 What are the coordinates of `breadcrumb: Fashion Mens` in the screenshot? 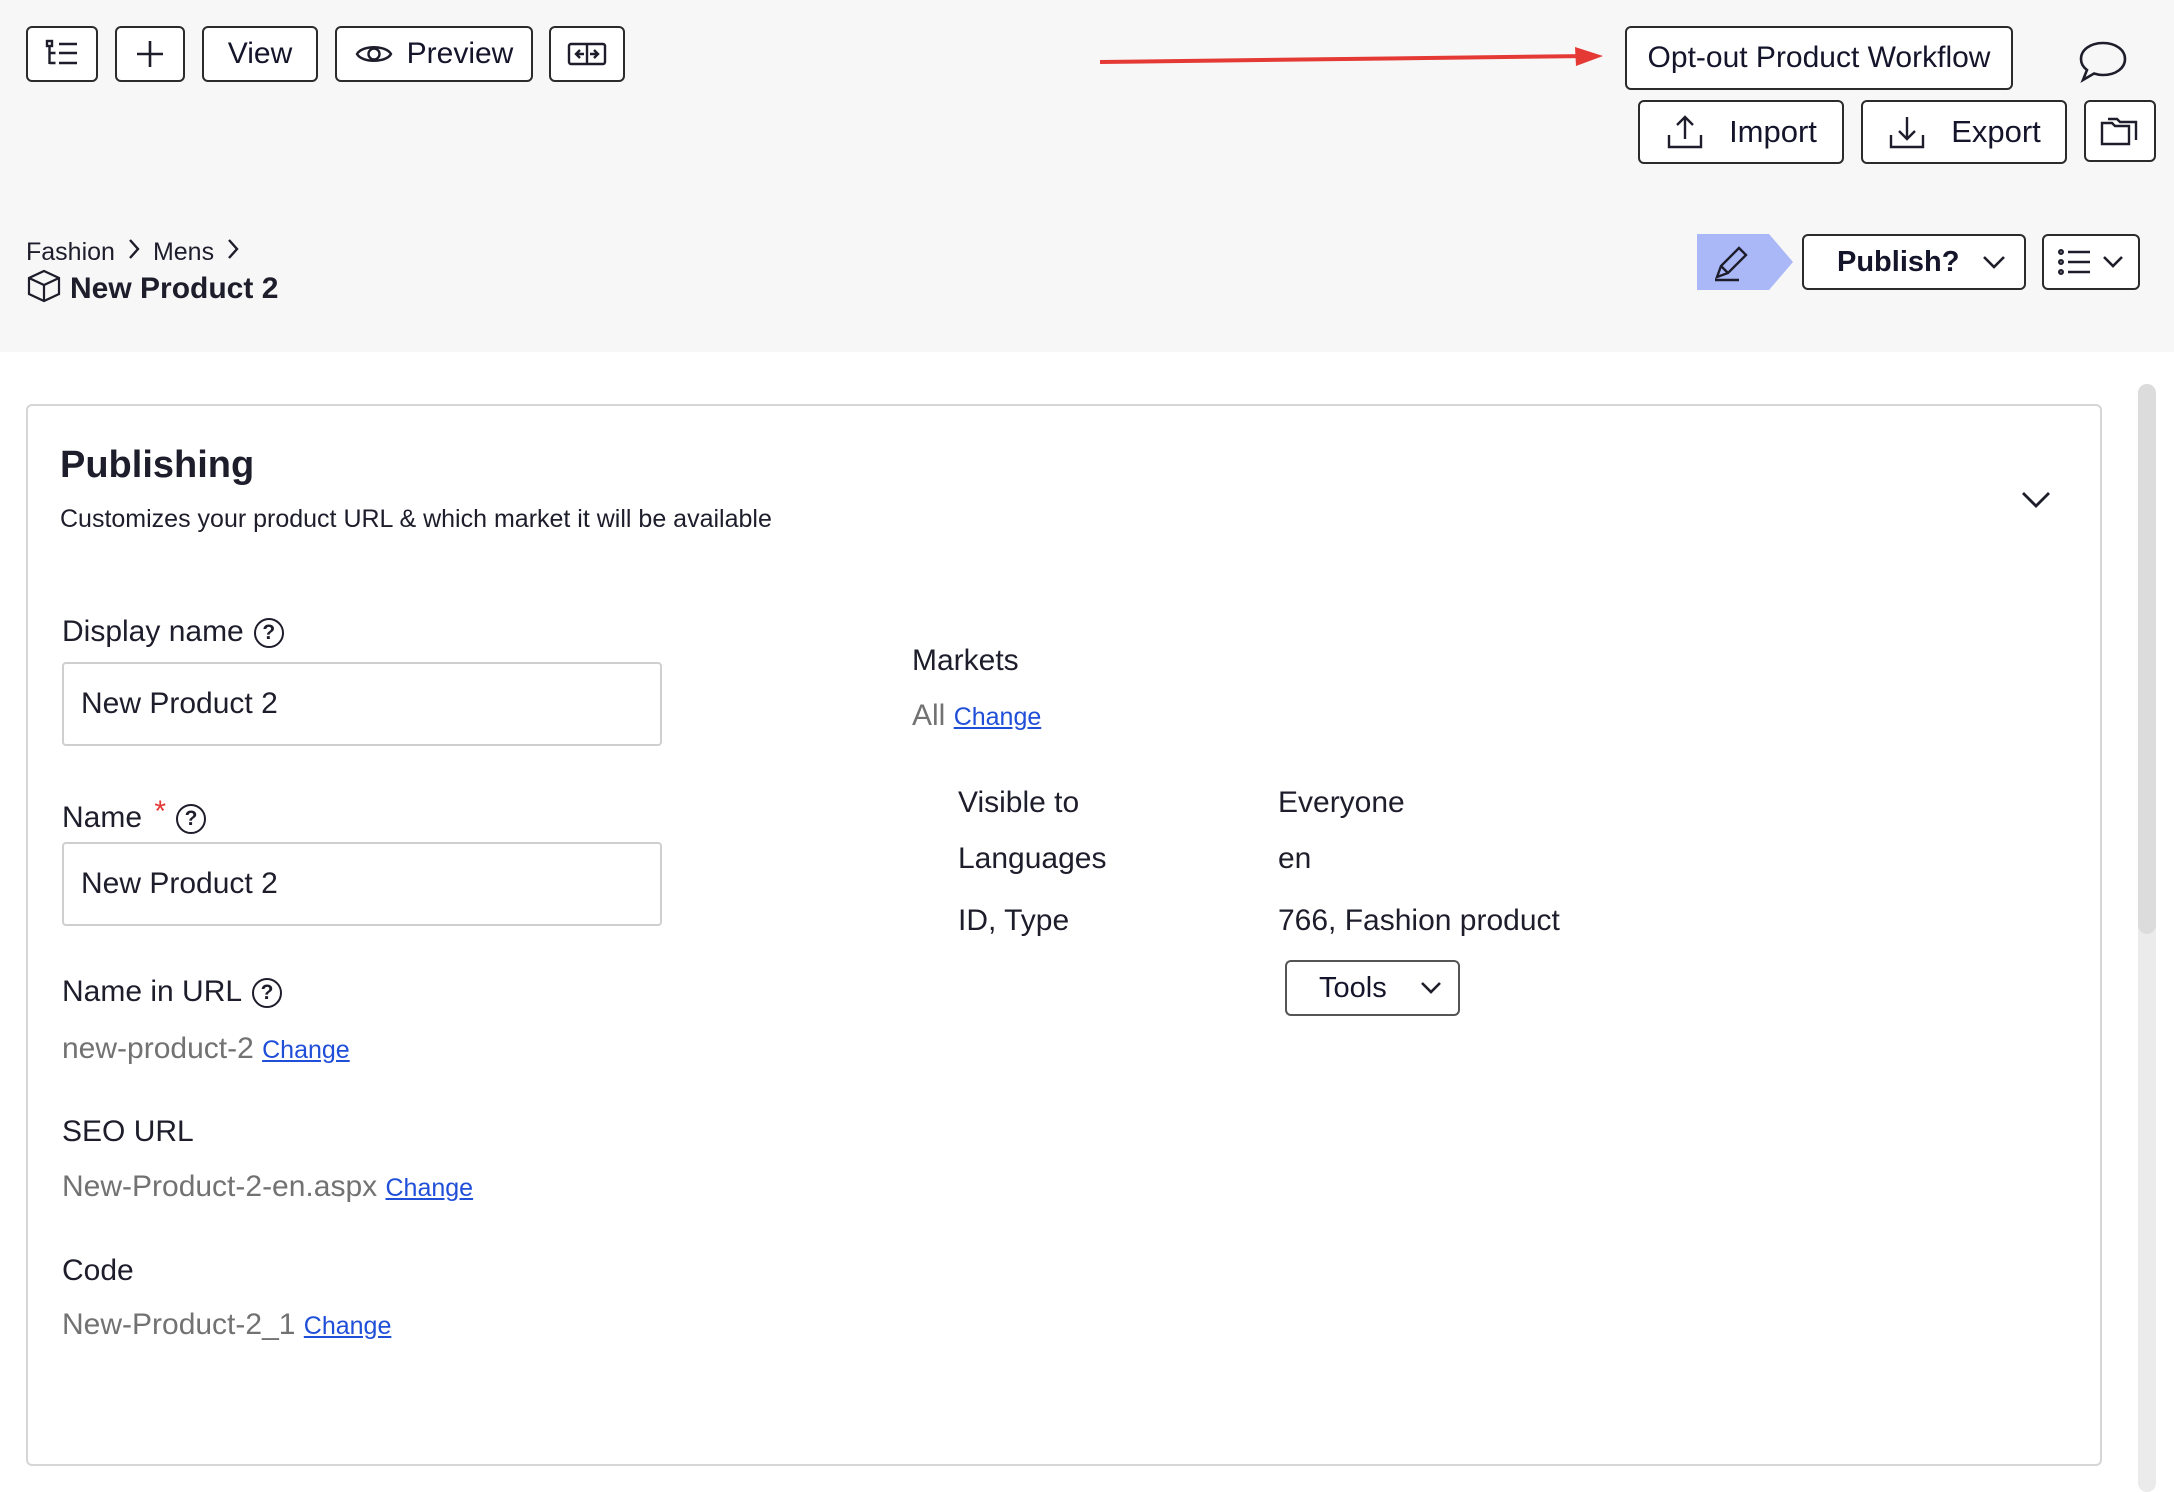 It's located at (133, 252).